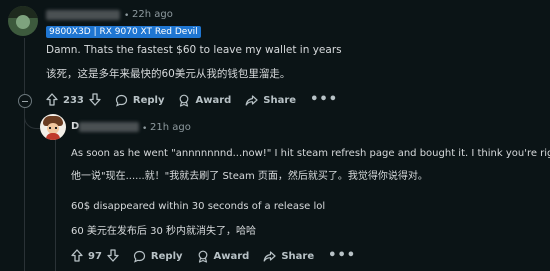 The width and height of the screenshot is (550, 271). I want to click on user-flair: 9800X3D | RX 9070 XT Red Devil, so click(123, 32).